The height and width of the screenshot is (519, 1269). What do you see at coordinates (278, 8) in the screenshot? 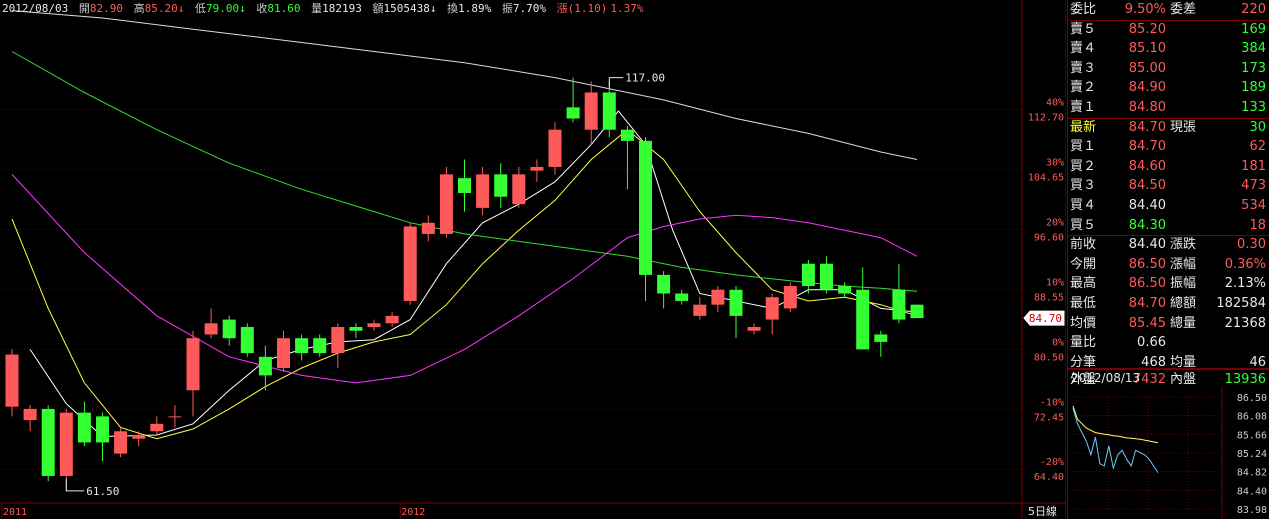
I see `info-close: 收81.60` at bounding box center [278, 8].